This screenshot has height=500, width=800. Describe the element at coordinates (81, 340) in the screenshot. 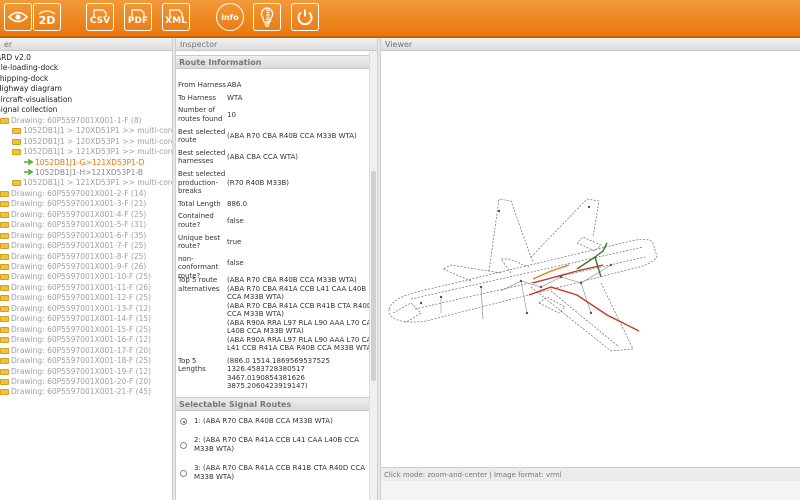

I see `tree-item-label: Drawing: 60P5597001X001-16-F (12)` at that location.